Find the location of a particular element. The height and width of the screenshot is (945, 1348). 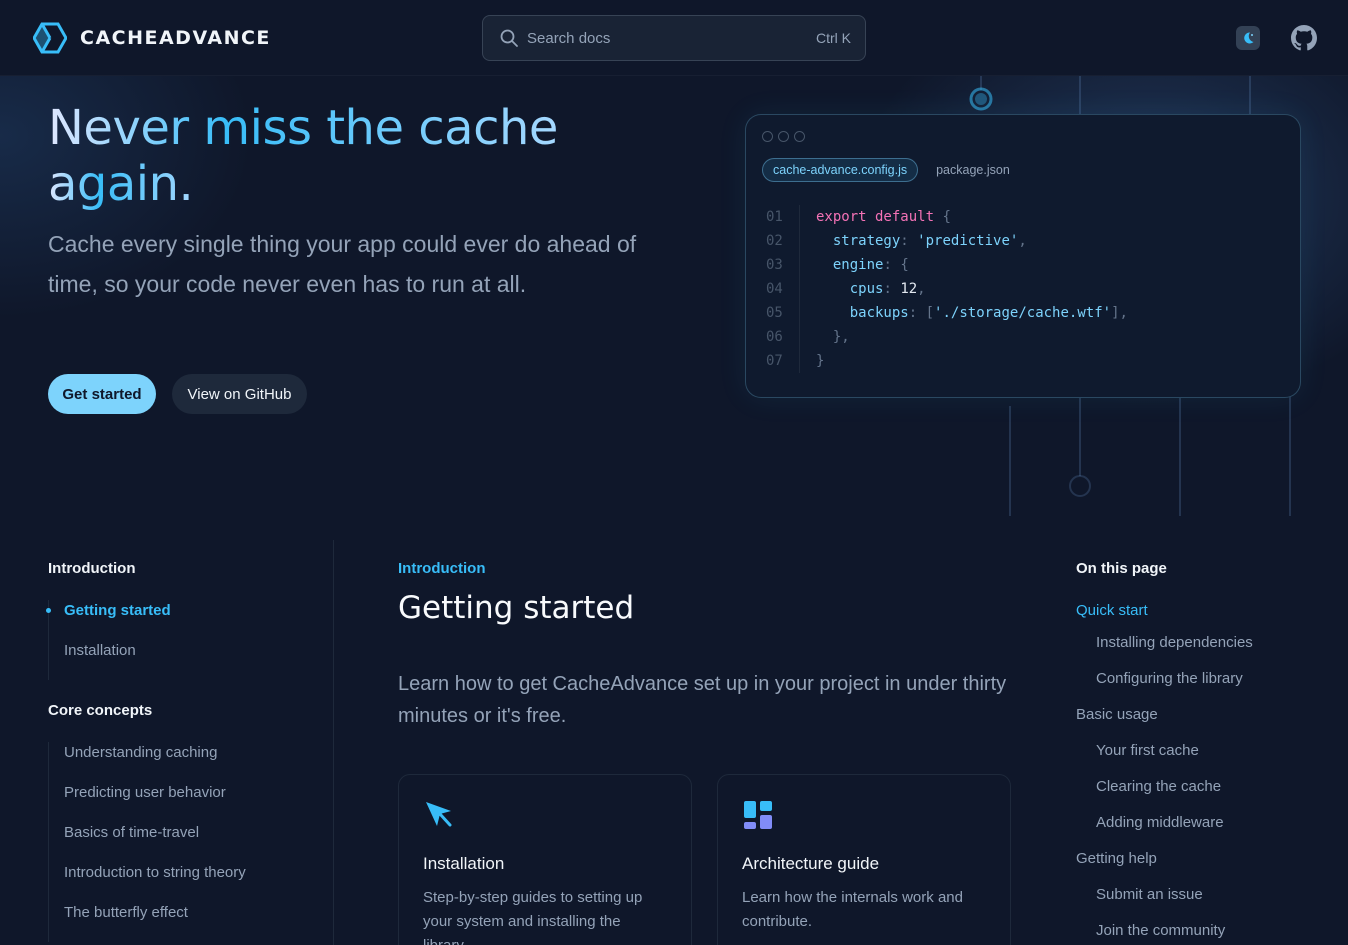

code-line: 02 strategy: 'predictive', is located at coordinates (947, 241).